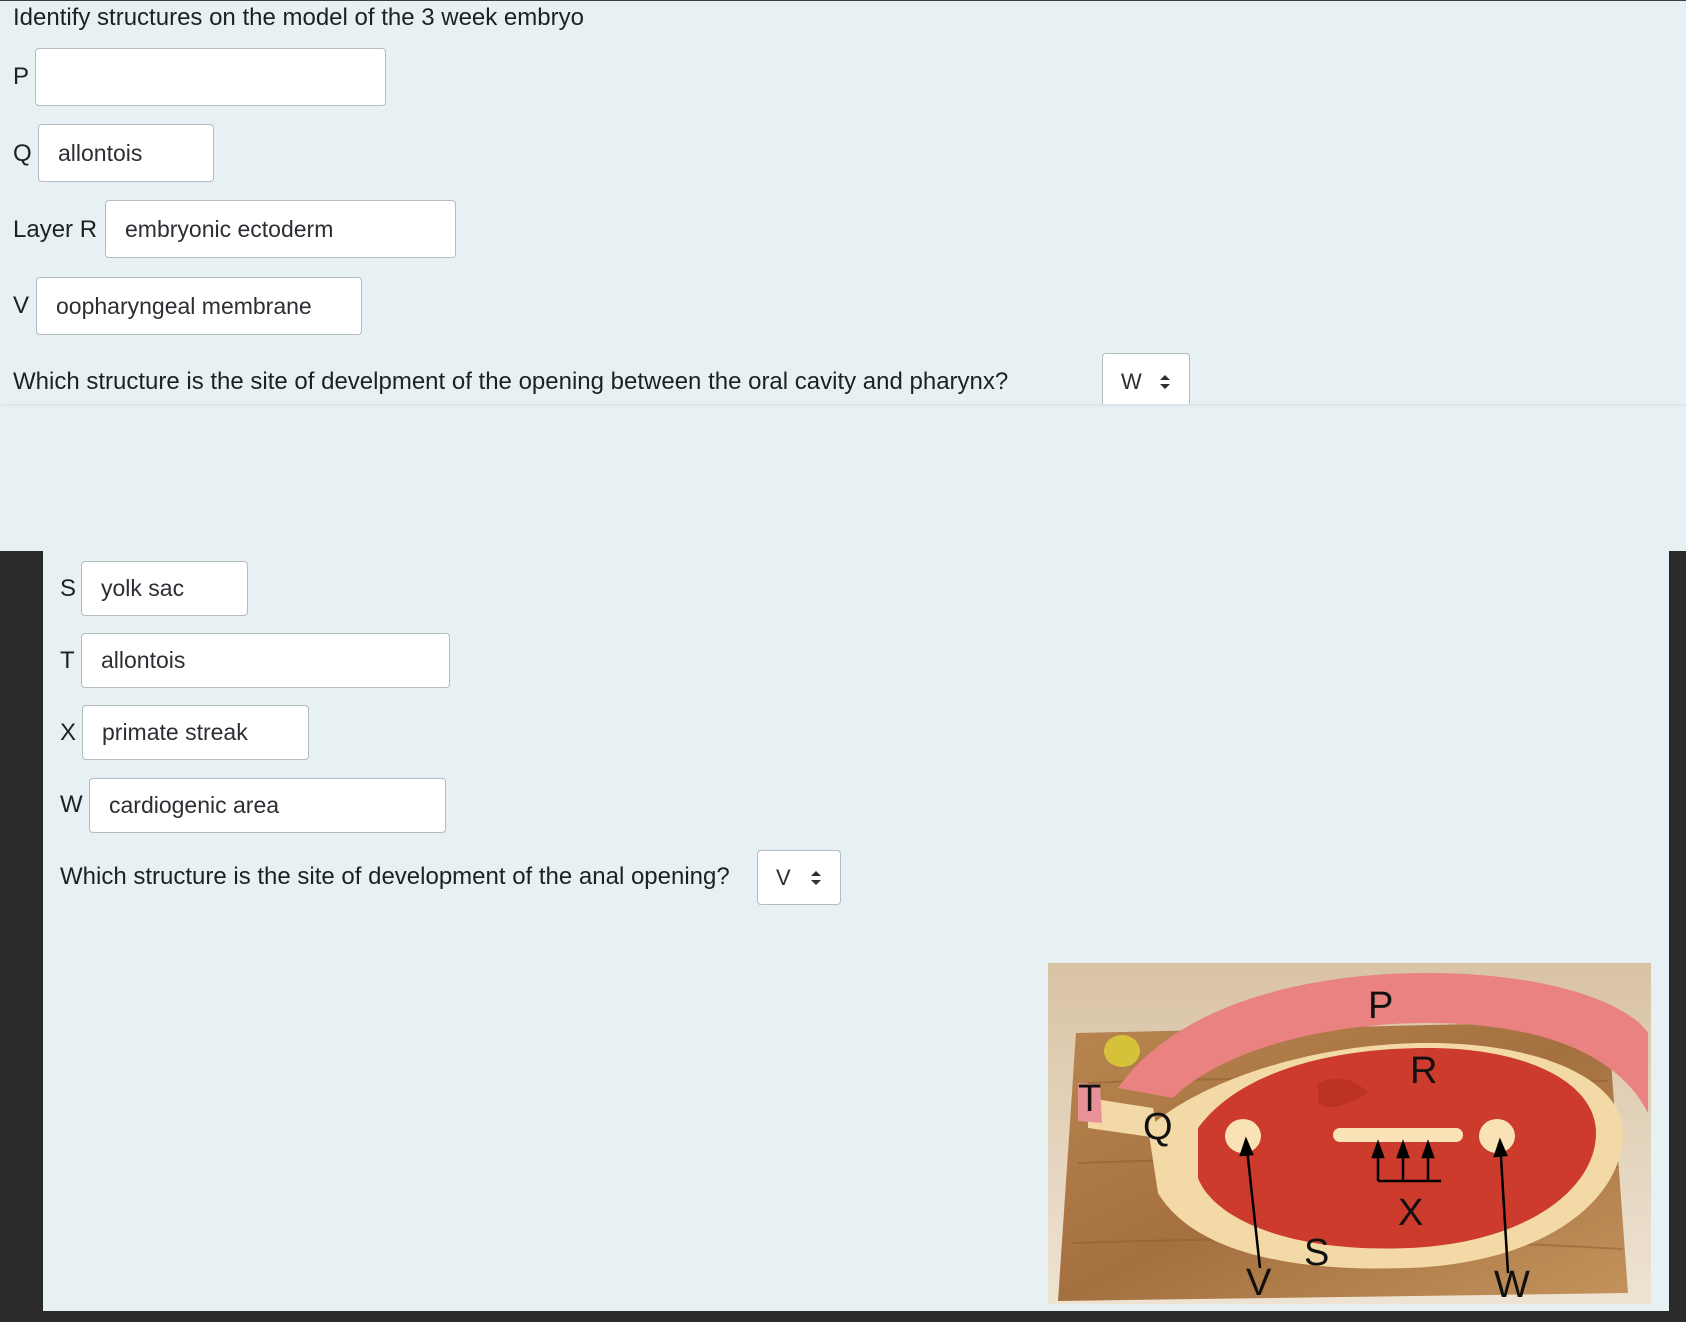  Describe the element at coordinates (265, 660) in the screenshot. I see `input-t` at that location.